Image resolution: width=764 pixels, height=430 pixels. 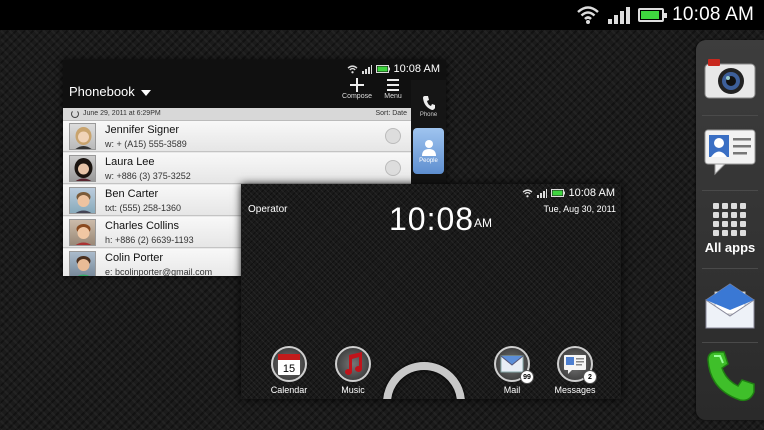 I want to click on dock-all-apps-button: All apps, so click(x=730, y=228).